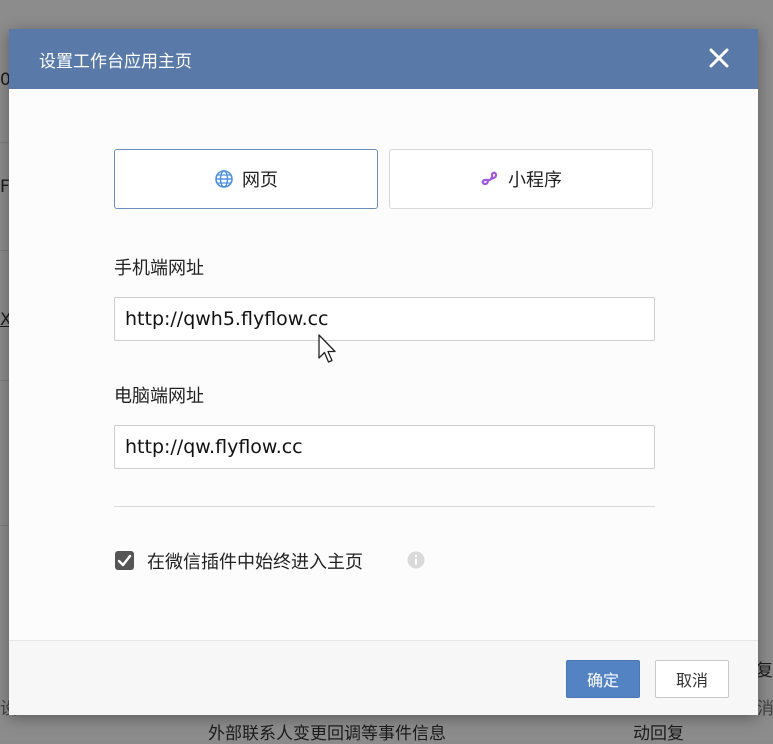 The image size is (773, 744). I want to click on cancel-button: 取消, so click(692, 679).